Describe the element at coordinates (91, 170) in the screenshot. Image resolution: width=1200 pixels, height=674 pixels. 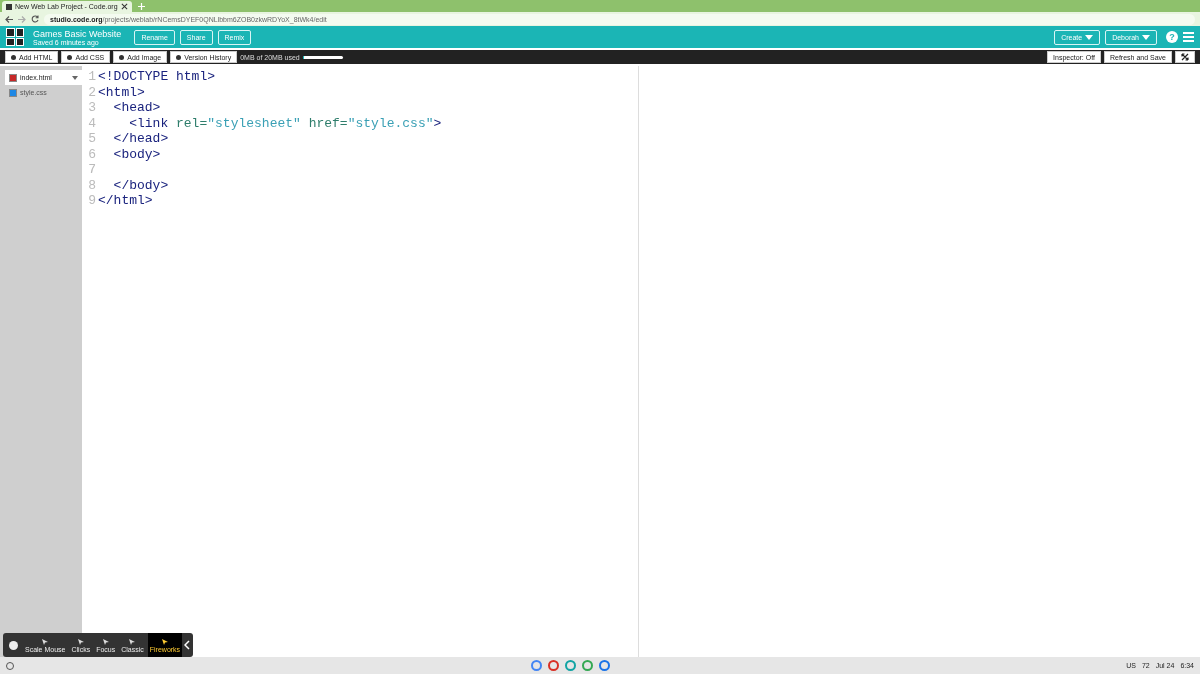
I see `line-number: 7` at that location.